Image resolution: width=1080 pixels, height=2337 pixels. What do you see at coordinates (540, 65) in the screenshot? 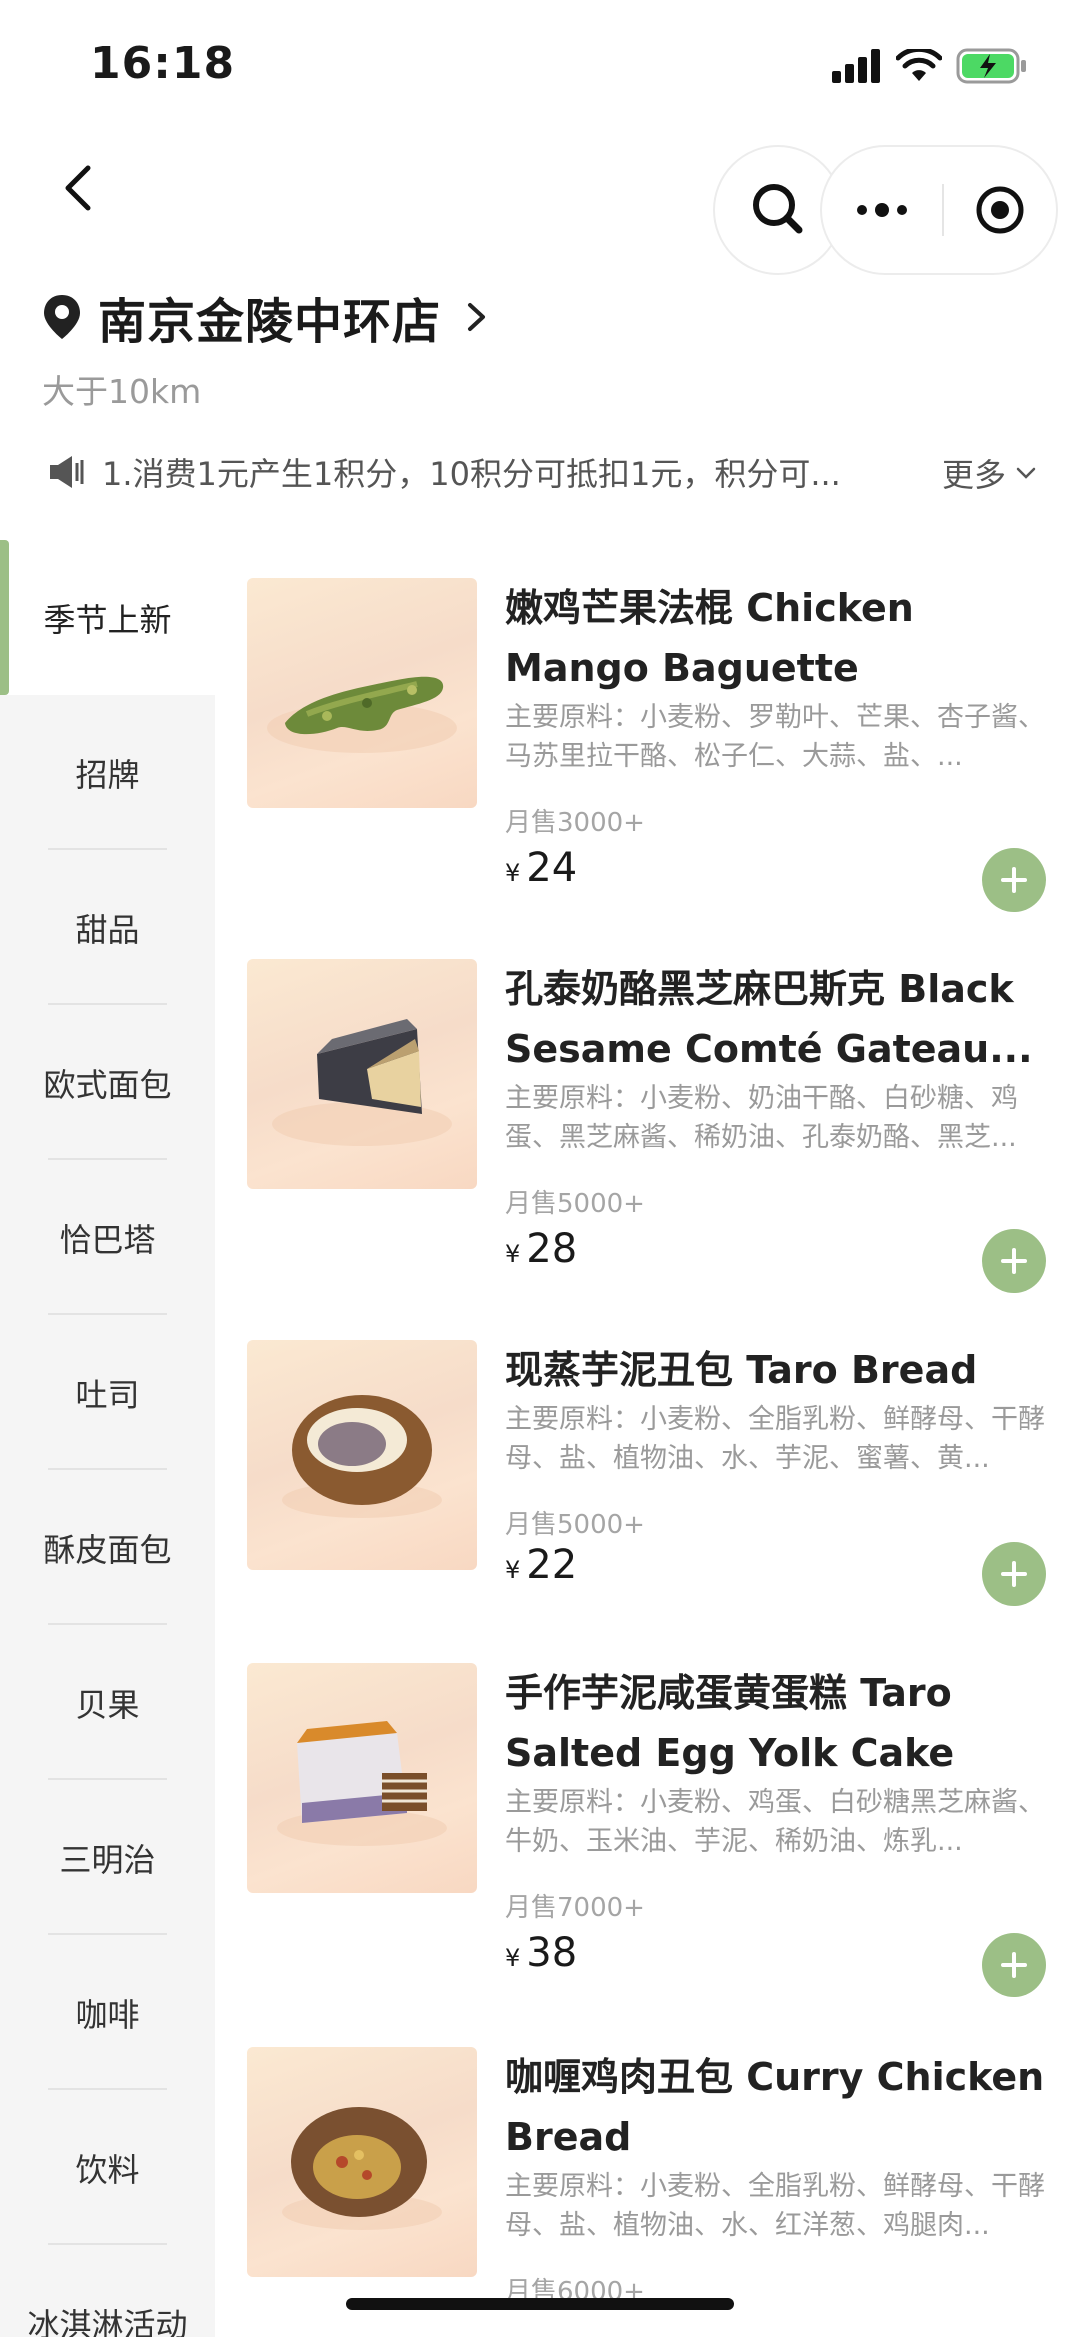
I see `status-bar: 16:18` at bounding box center [540, 65].